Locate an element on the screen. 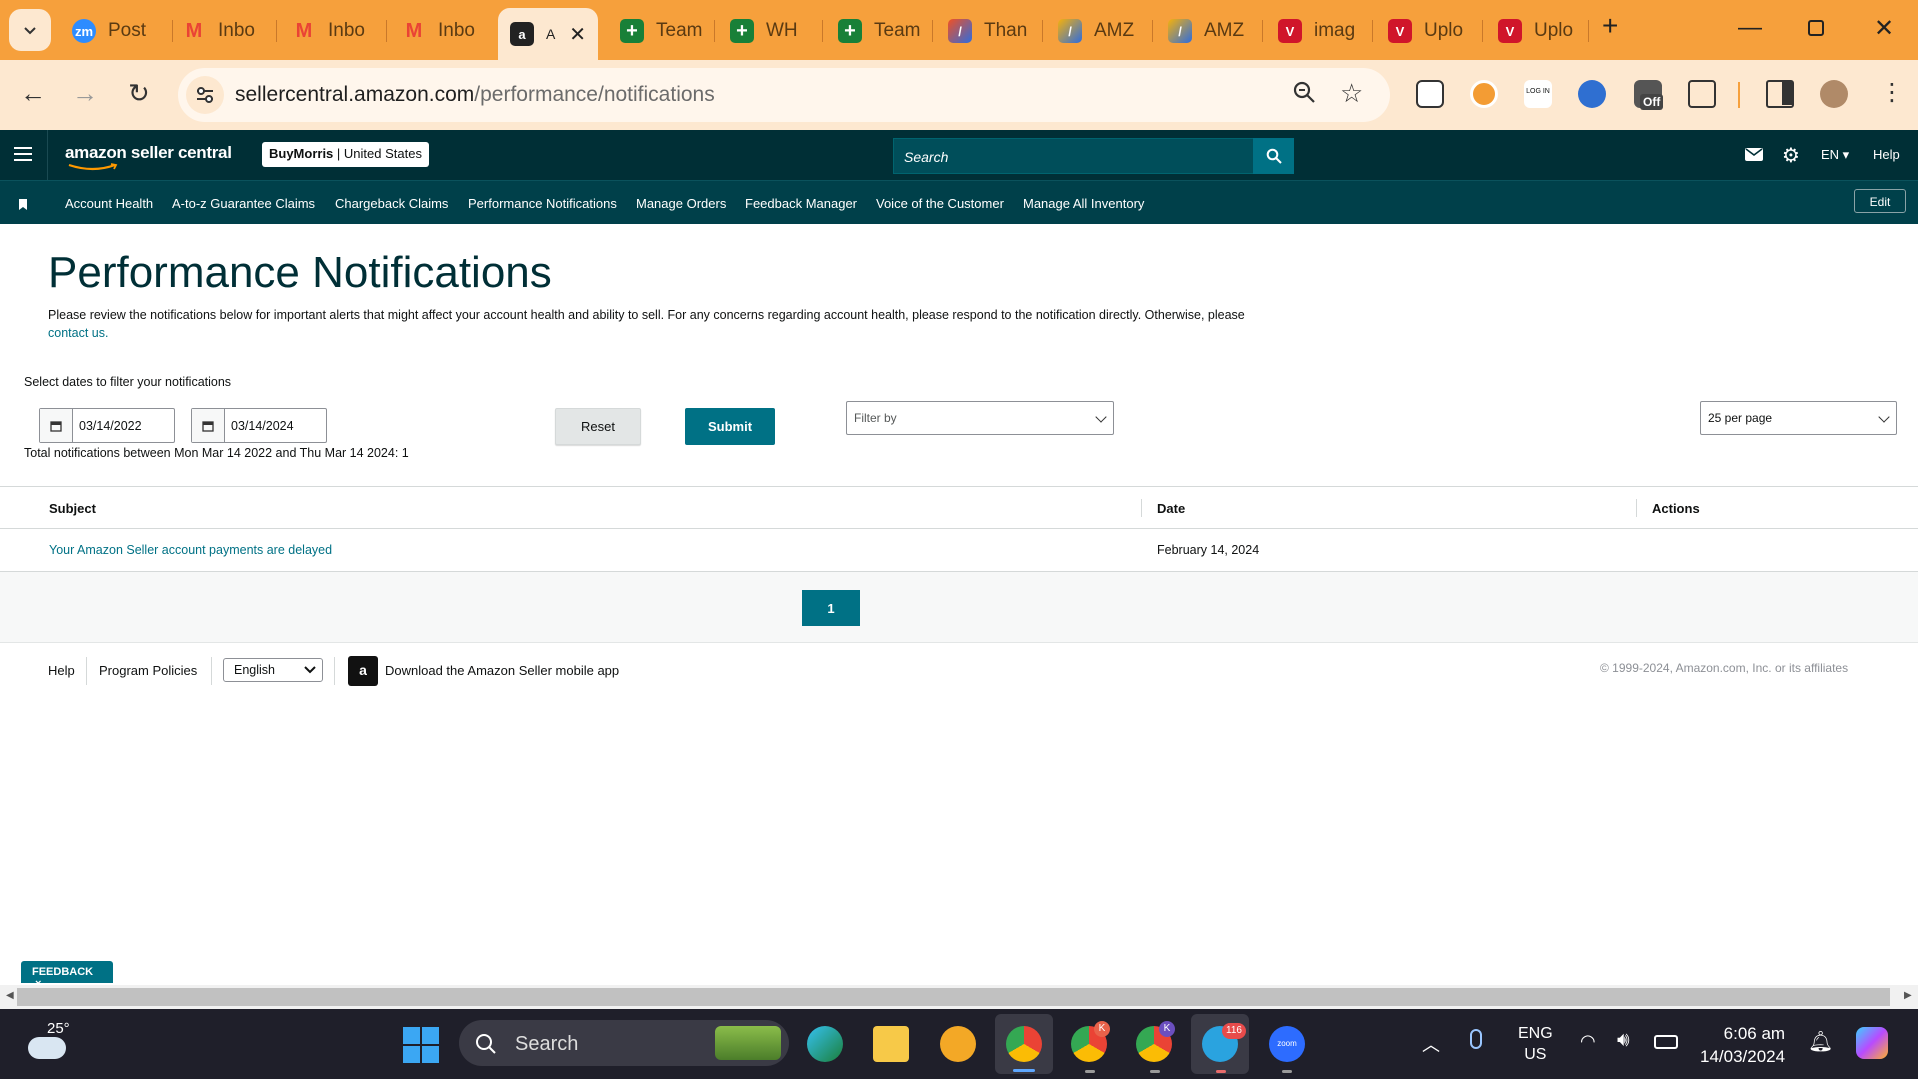 Image resolution: width=1918 pixels, height=1079 pixels. nav-chargeback-claims: Chargeback Claims is located at coordinates (391, 203).